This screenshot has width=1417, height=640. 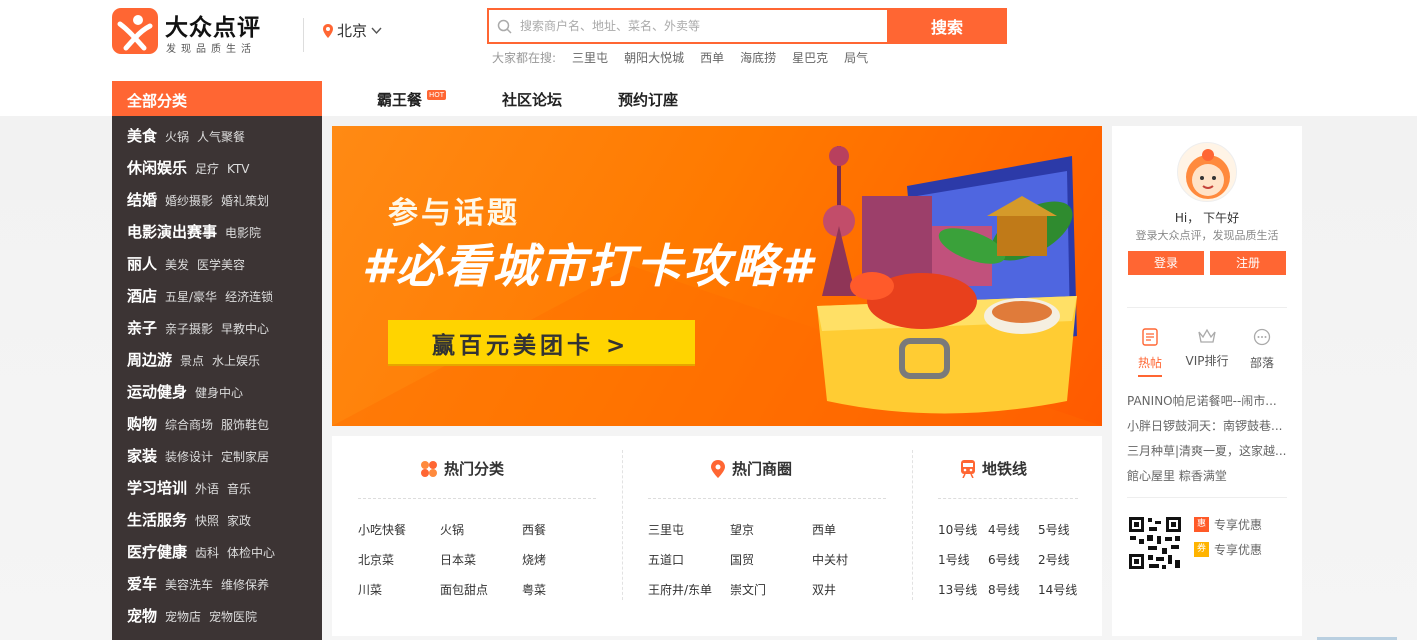 What do you see at coordinates (183, 616) in the screenshot?
I see `subcategory-link: 宠物店` at bounding box center [183, 616].